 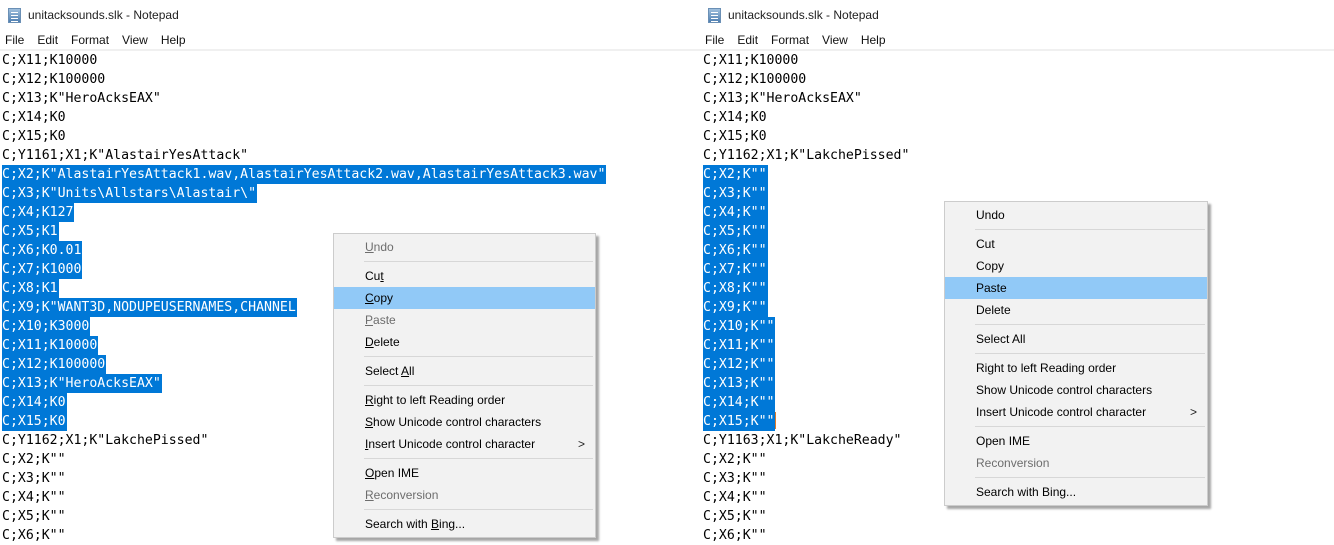 What do you see at coordinates (581, 444) in the screenshot?
I see `chevron-right-icon: >` at bounding box center [581, 444].